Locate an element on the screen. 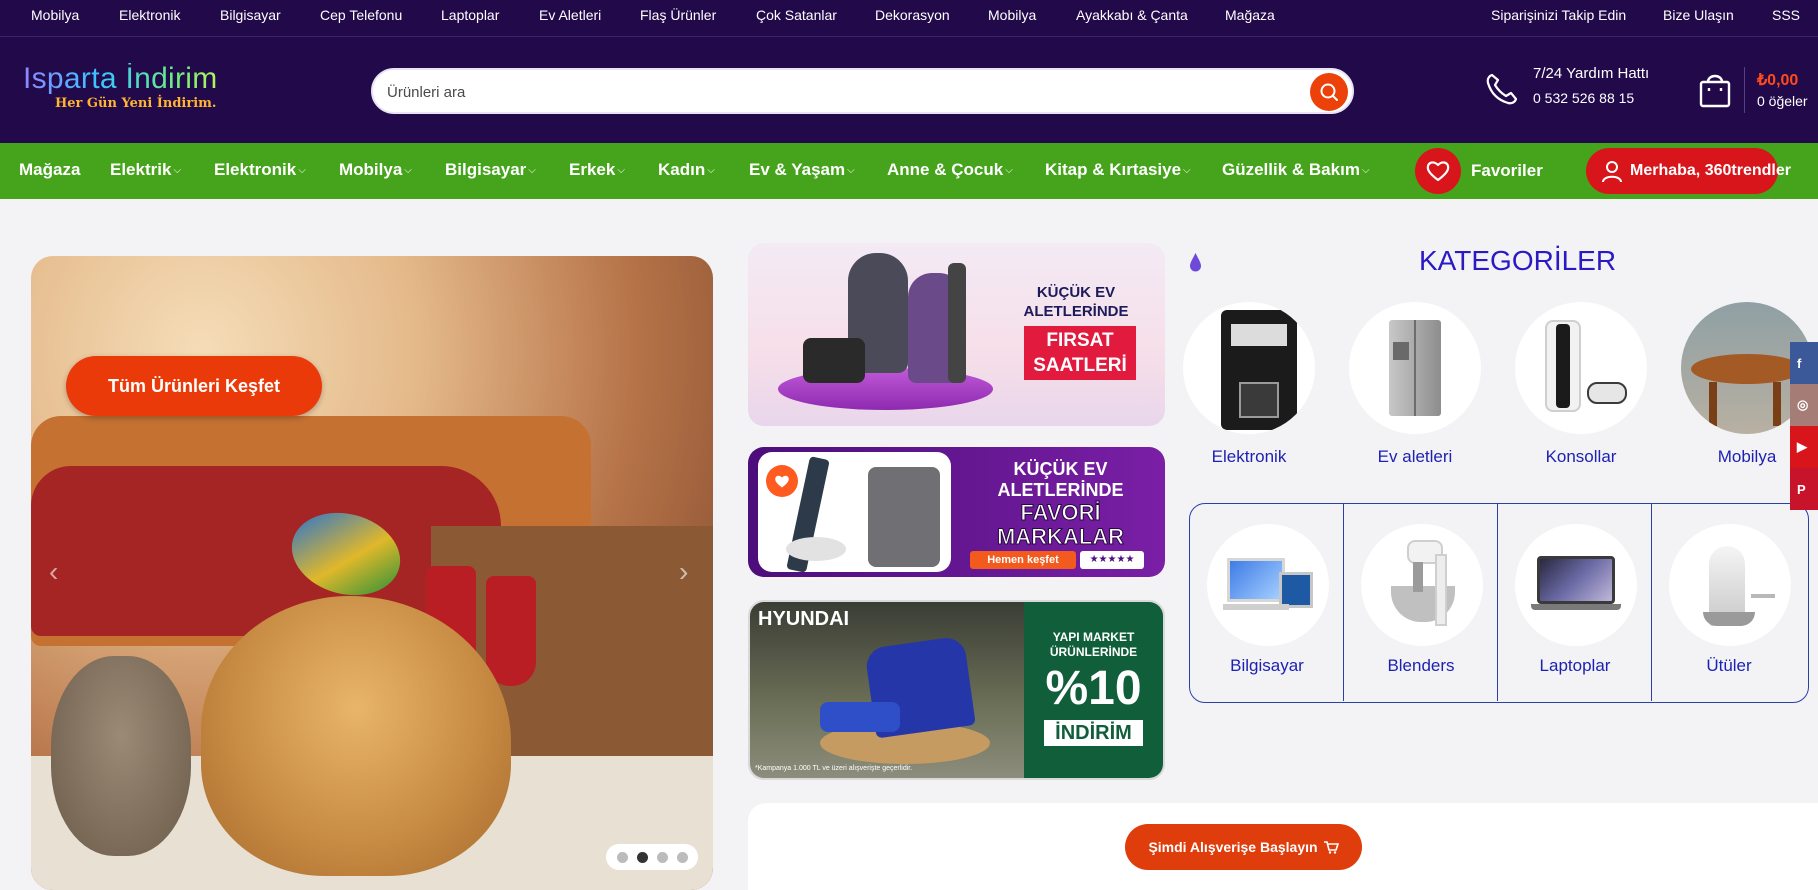  pinterest-icon: P is located at coordinates (1804, 489).